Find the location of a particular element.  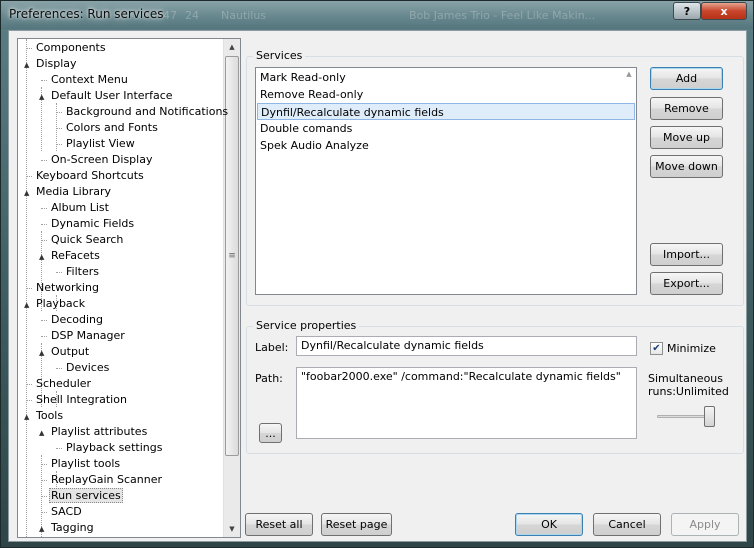

list-item: Spek Audio Analyze is located at coordinates (446, 145).